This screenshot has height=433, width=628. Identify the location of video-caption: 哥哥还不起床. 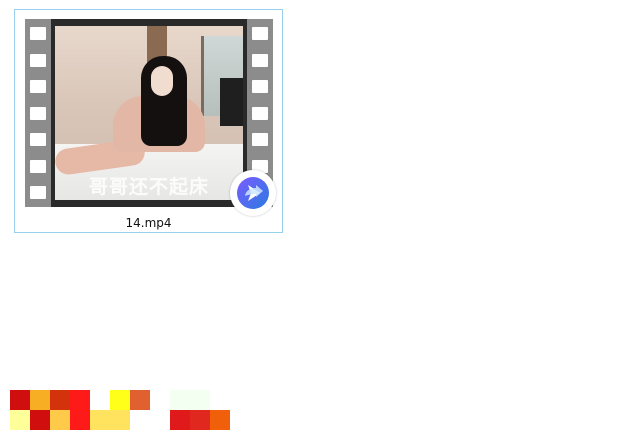
(148, 187).